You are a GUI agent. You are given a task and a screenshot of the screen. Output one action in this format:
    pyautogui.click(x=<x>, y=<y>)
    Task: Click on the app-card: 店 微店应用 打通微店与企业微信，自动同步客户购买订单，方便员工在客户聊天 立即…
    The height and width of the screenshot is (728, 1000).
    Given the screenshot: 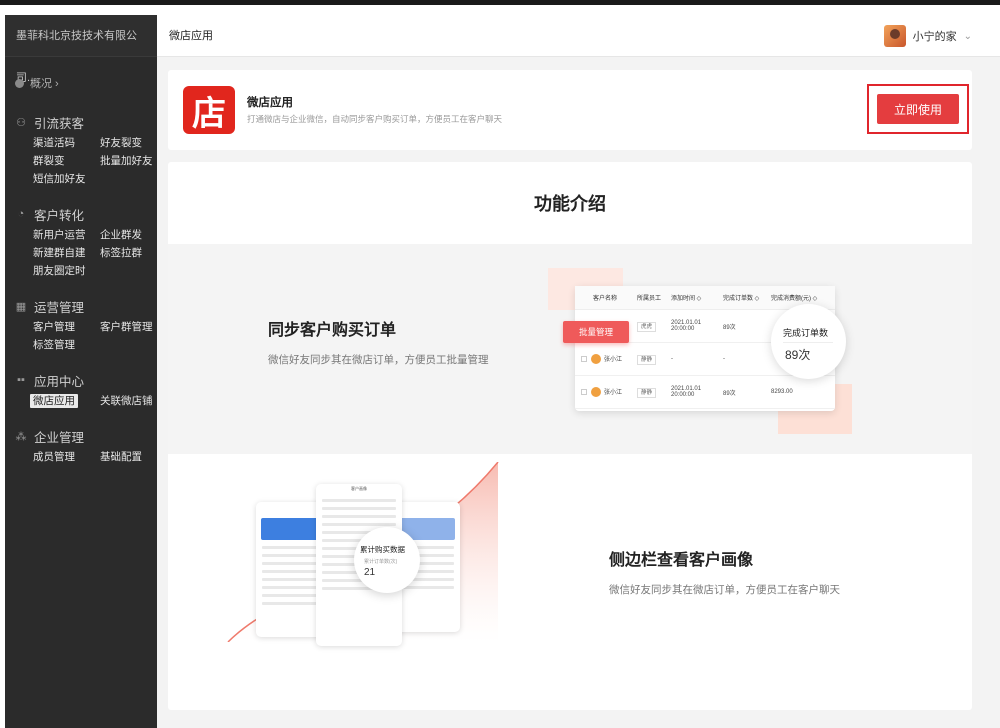 What is the action you would take?
    pyautogui.click(x=570, y=110)
    